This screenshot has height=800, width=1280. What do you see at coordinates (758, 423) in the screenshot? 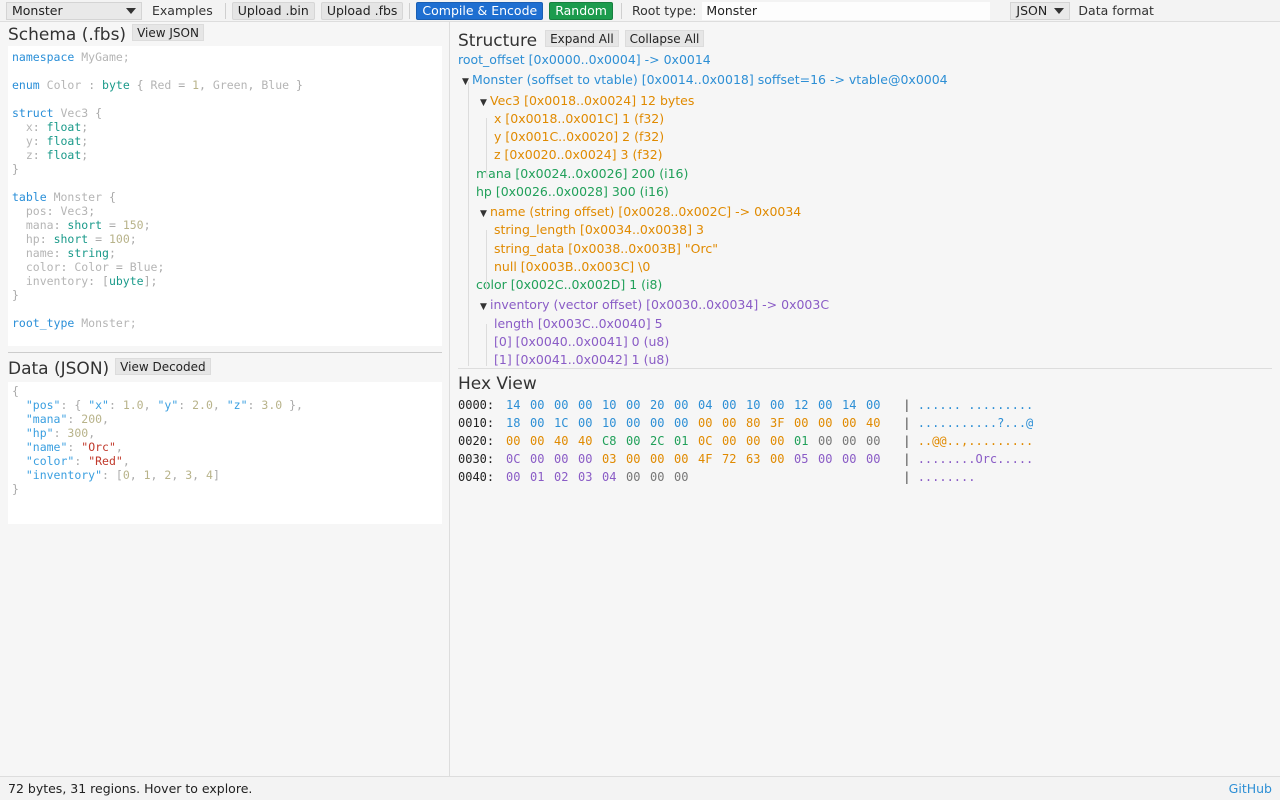
I see `hex-byte: 80` at bounding box center [758, 423].